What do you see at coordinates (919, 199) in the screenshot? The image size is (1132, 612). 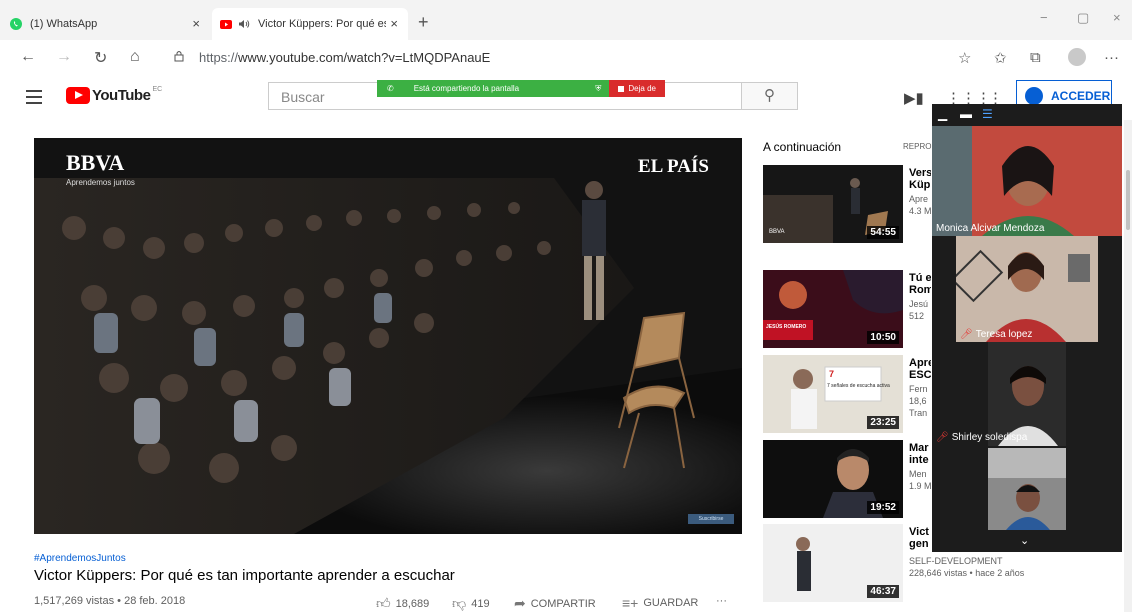 I see `related-video-channel: Apre` at bounding box center [919, 199].